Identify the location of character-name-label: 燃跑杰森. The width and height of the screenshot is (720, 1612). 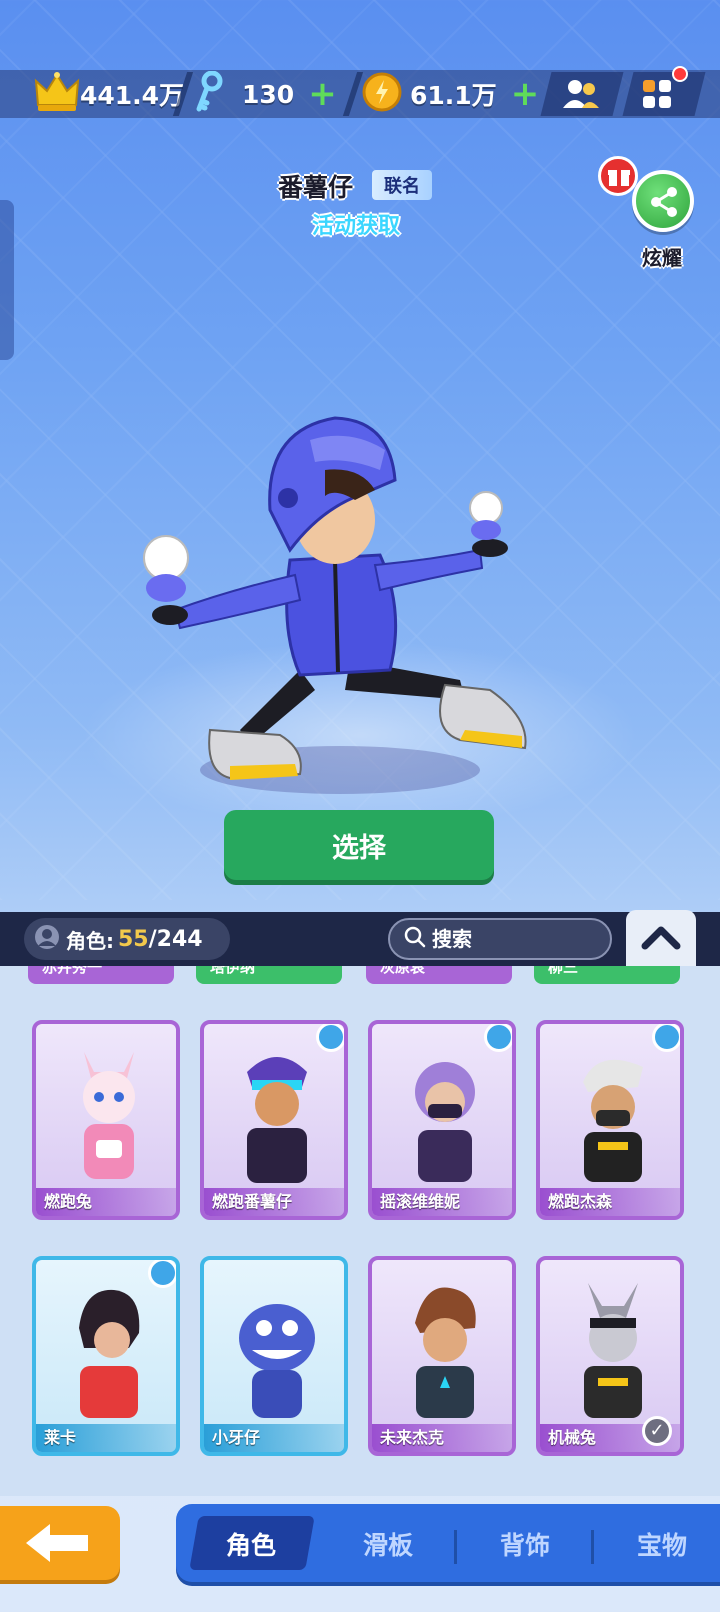
(610, 1202).